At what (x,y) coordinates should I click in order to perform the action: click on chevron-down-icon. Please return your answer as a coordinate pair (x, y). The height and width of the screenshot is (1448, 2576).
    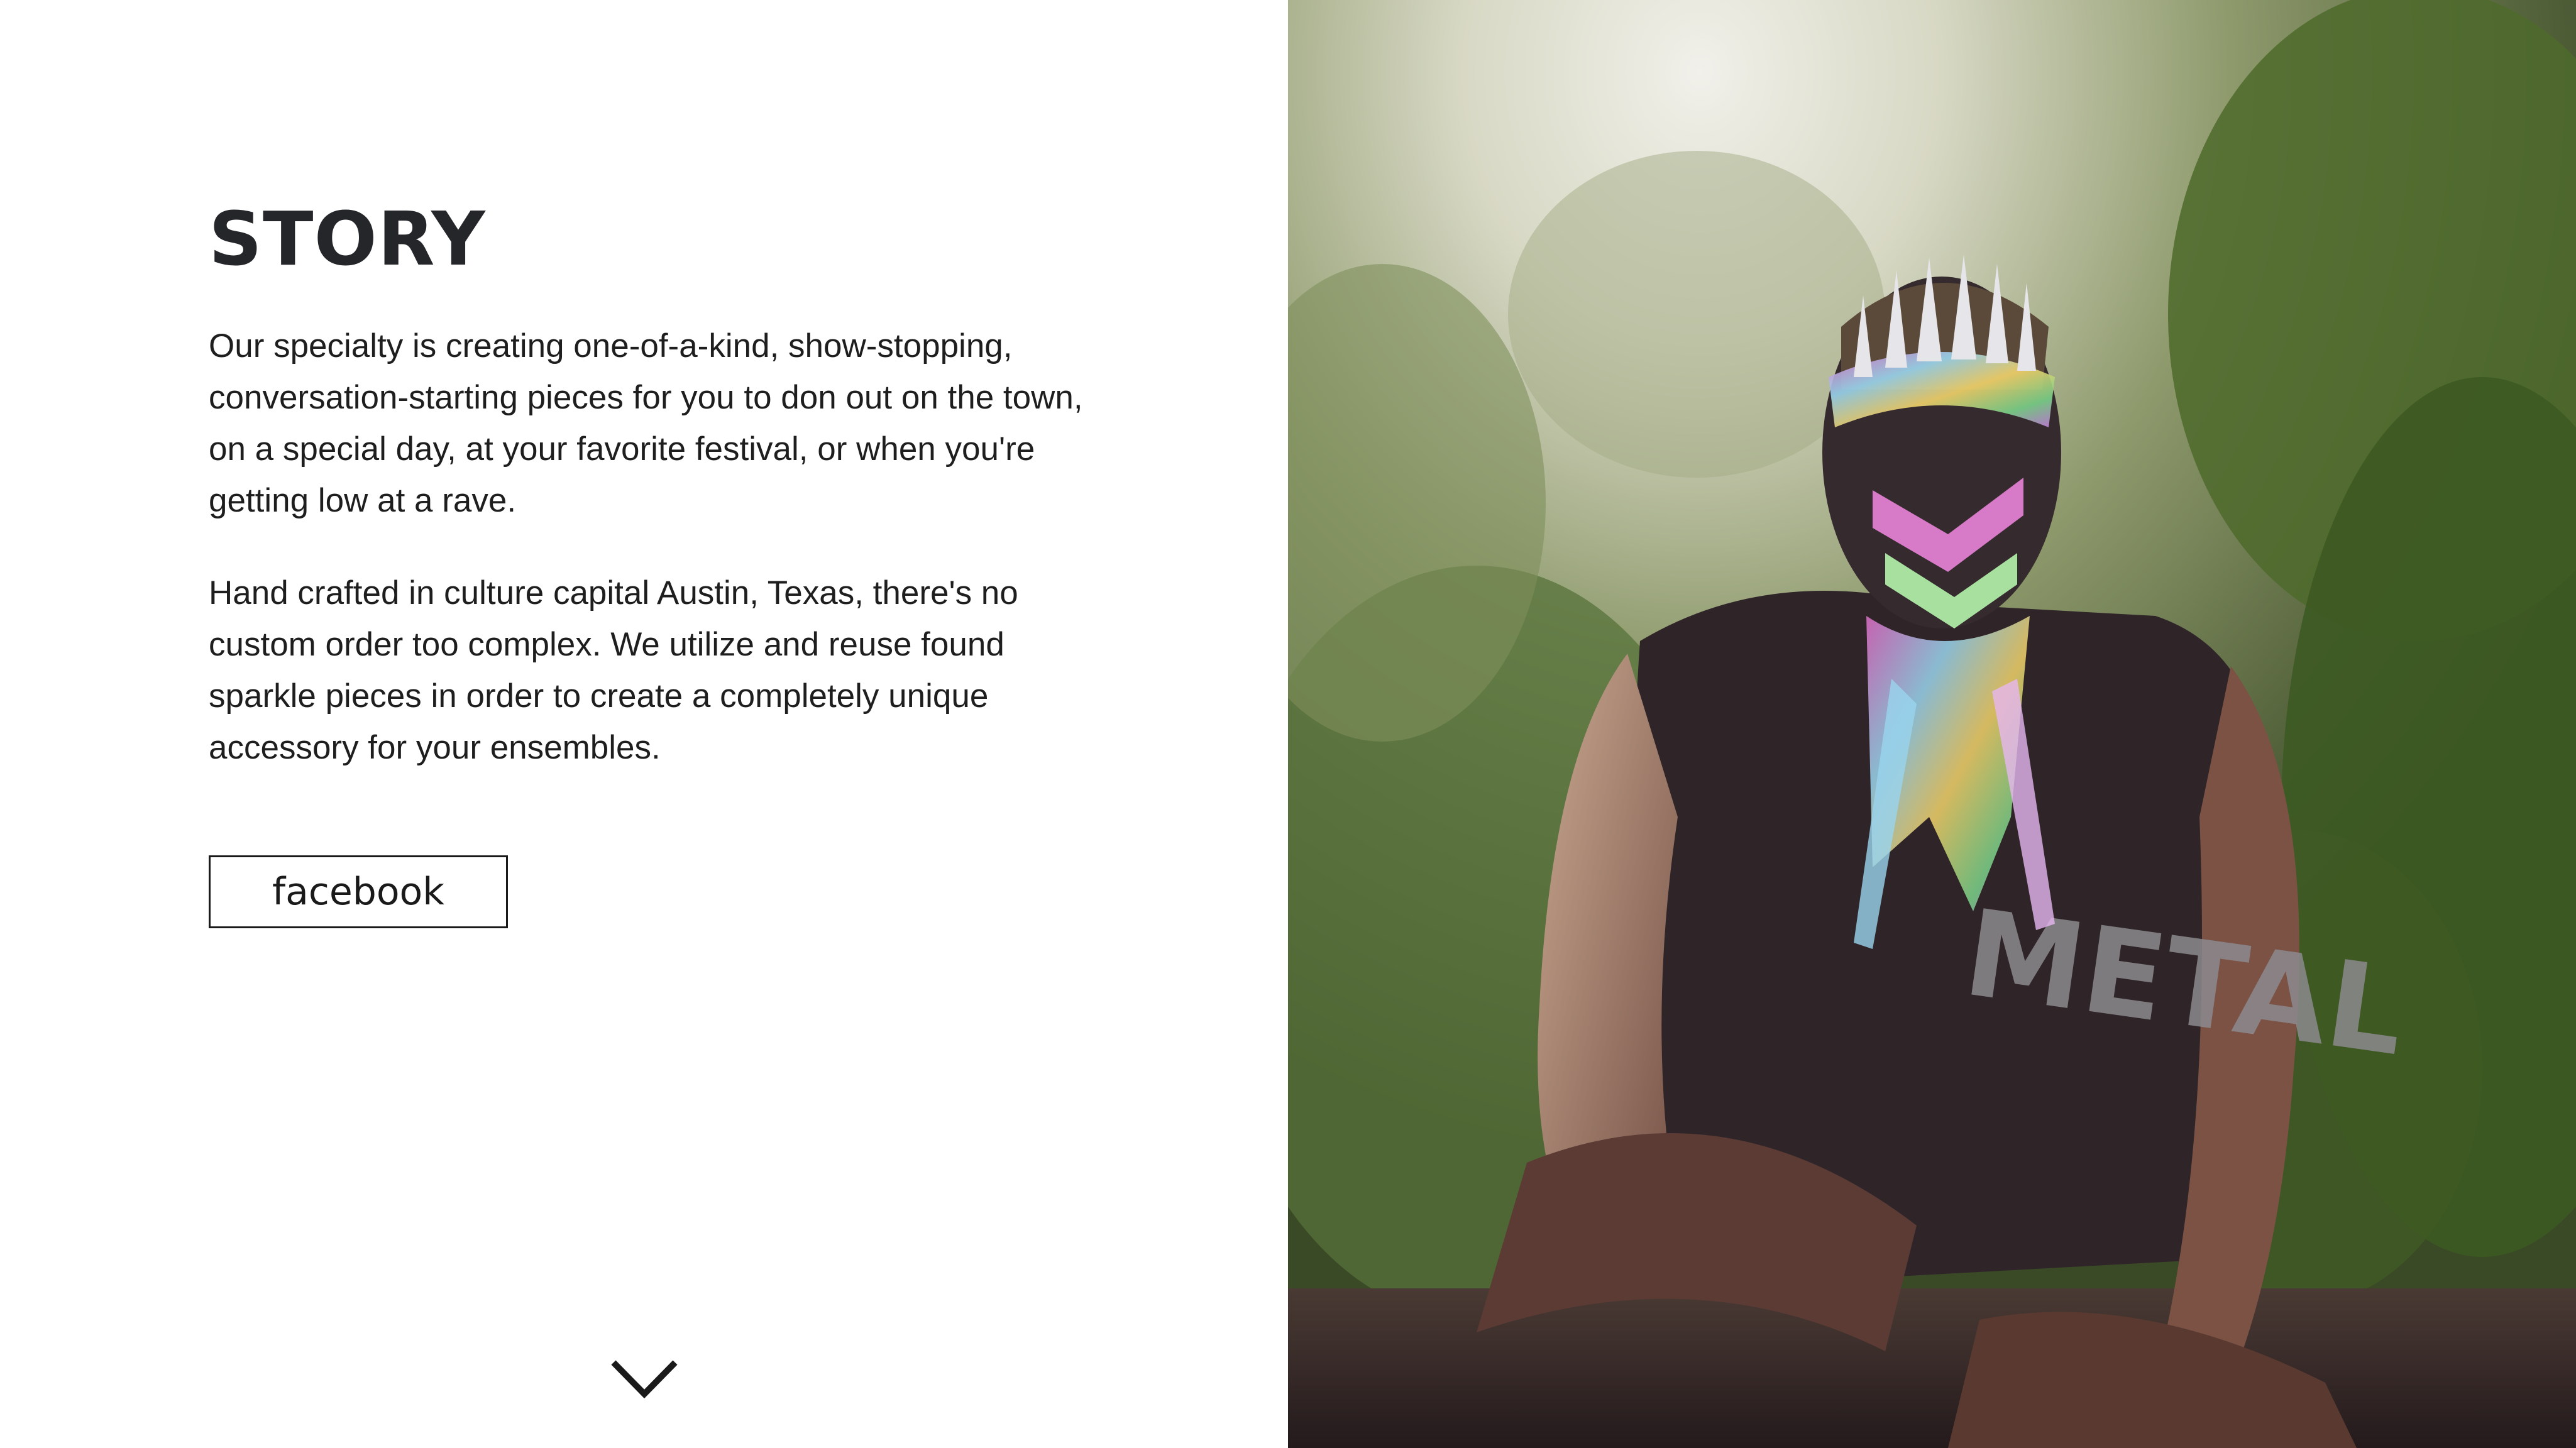
    Looking at the image, I should click on (645, 1379).